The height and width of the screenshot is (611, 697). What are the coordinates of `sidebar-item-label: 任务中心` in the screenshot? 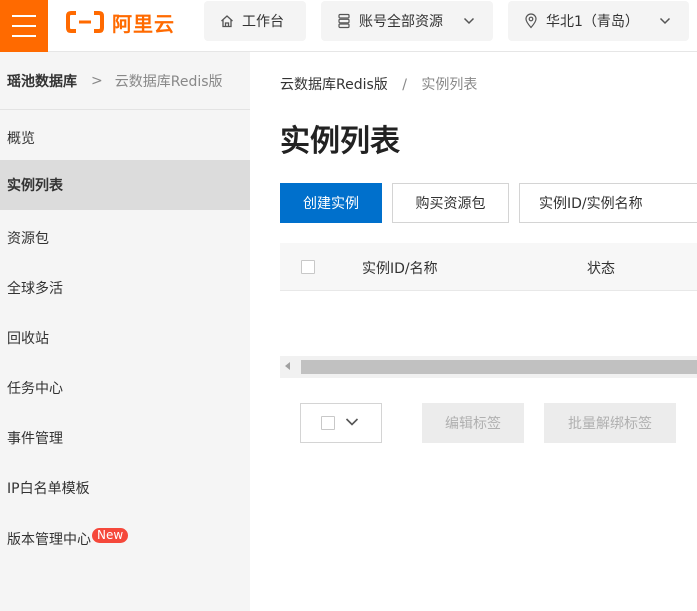 It's located at (35, 389).